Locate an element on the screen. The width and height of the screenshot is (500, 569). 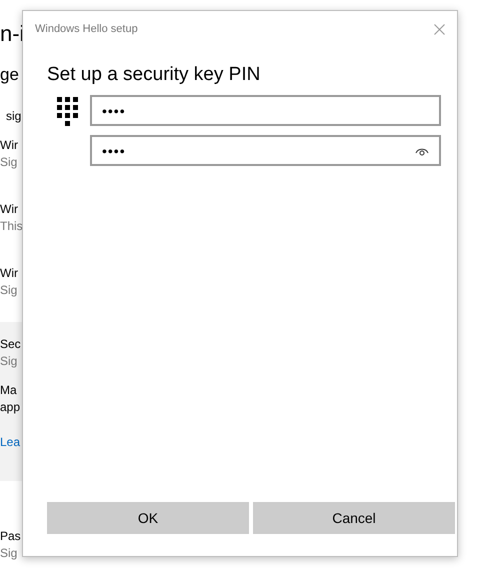
close-icon is located at coordinates (439, 29).